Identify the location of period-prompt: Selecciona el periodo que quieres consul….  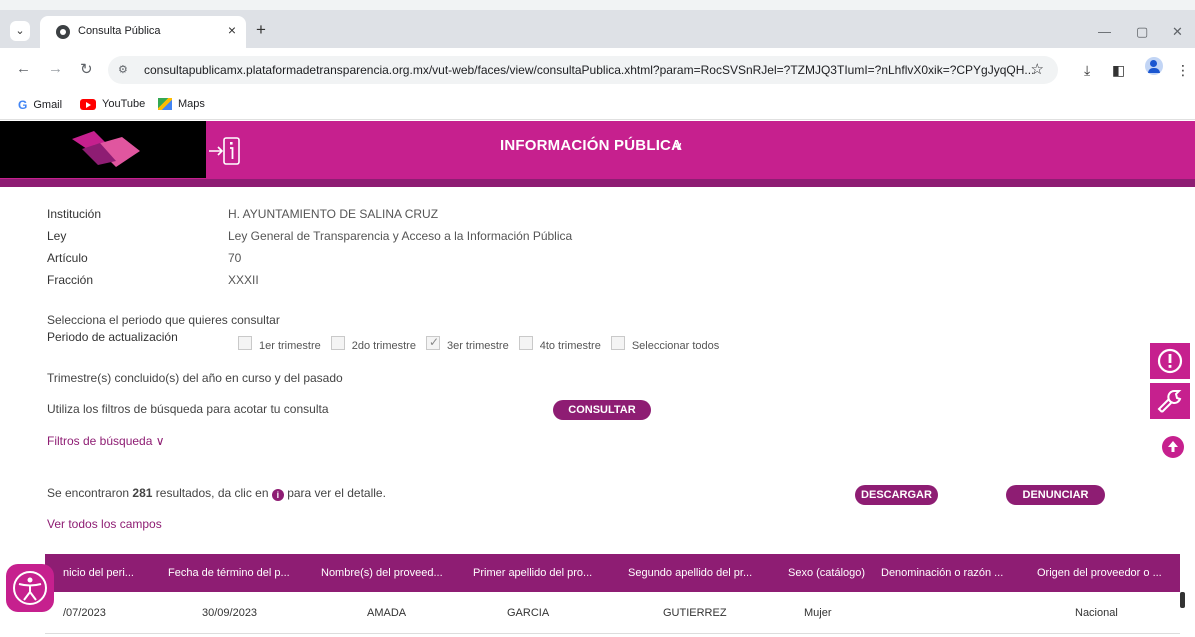
(163, 320).